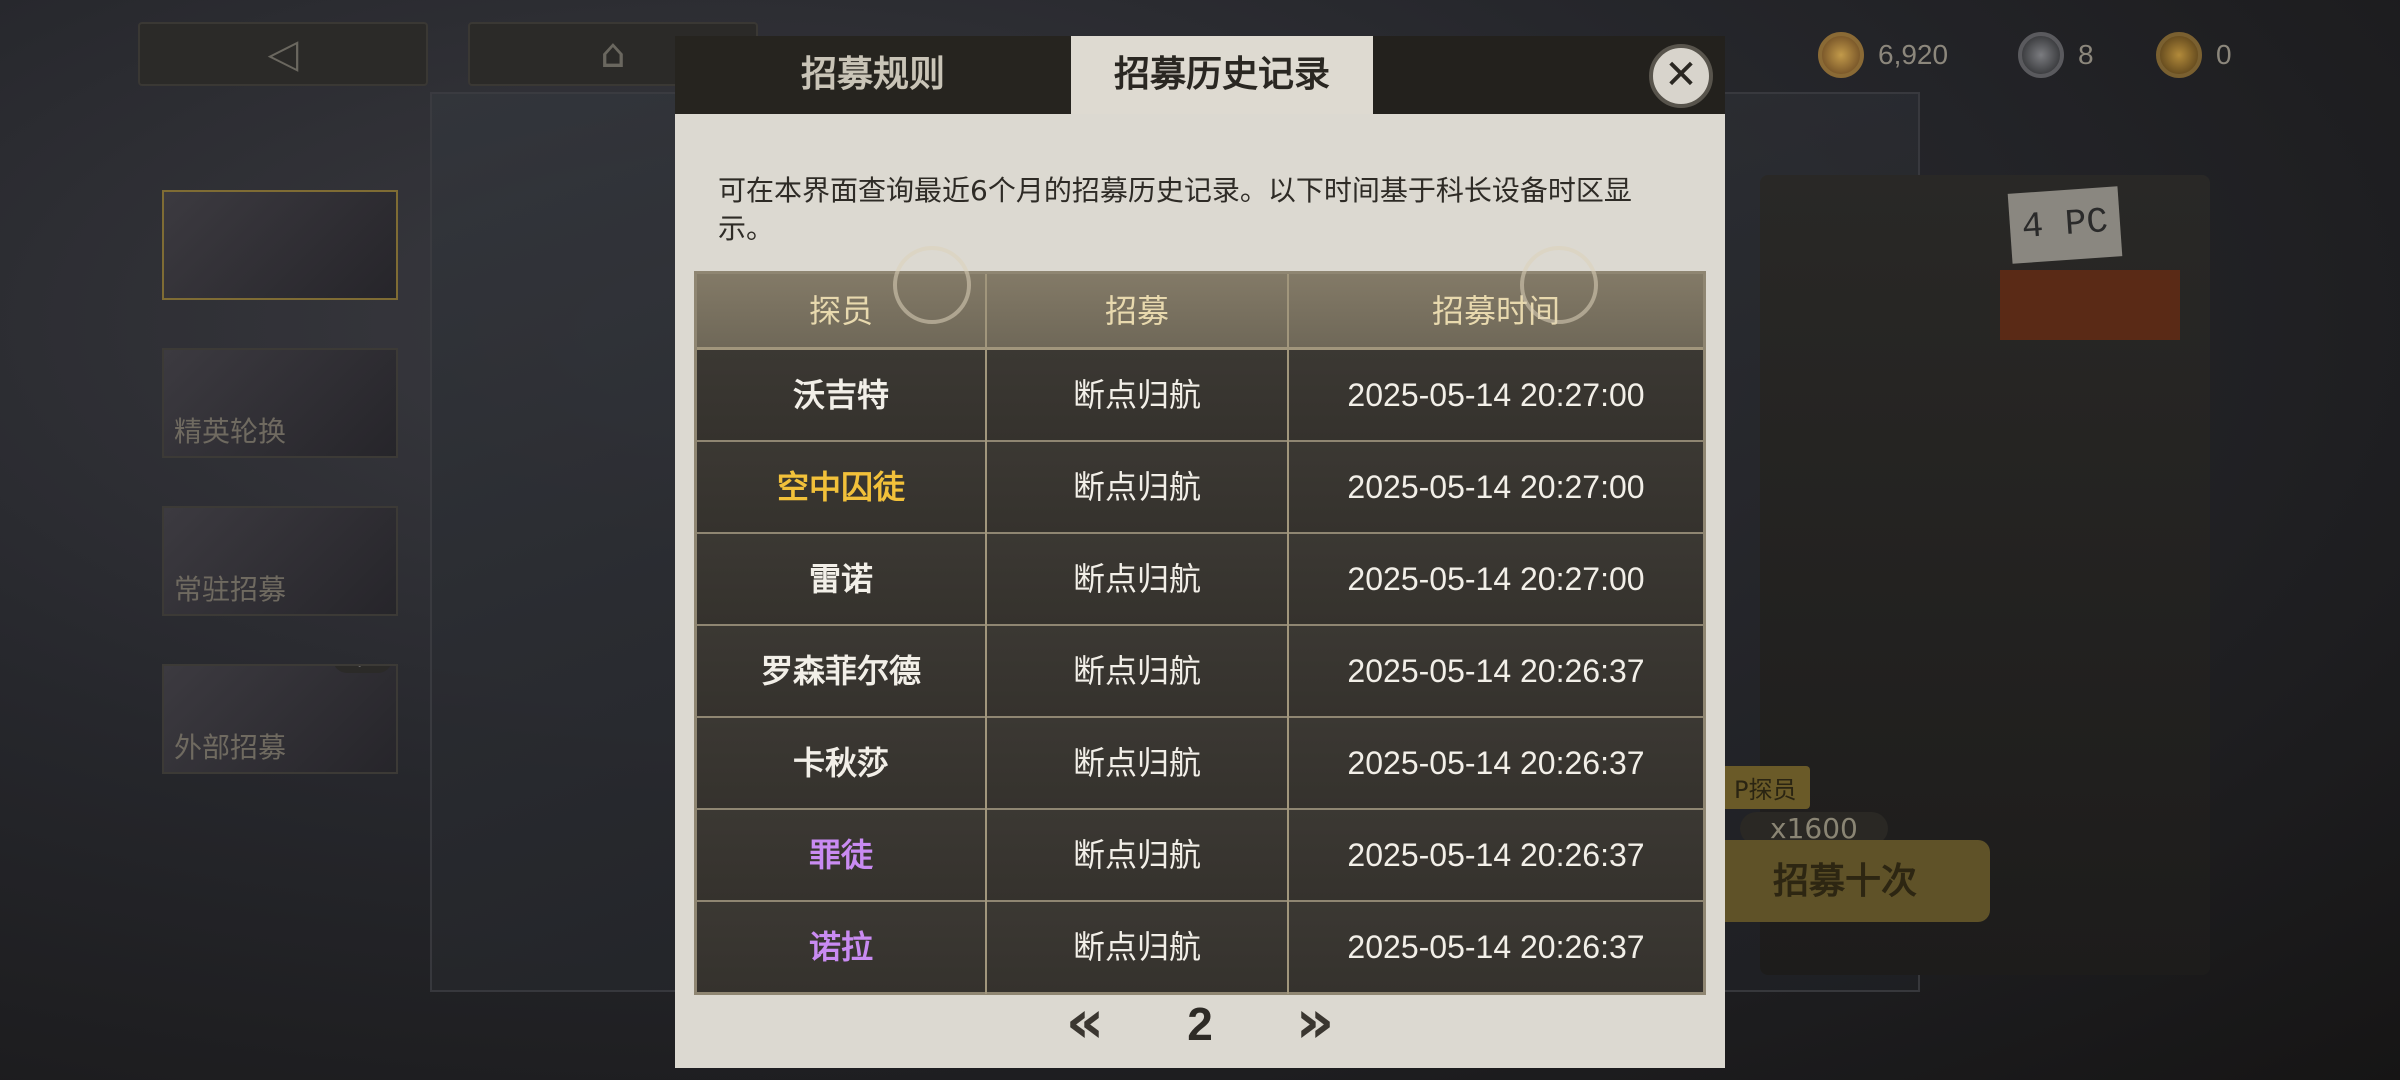  What do you see at coordinates (2090, 305) in the screenshot?
I see `barcode-label` at bounding box center [2090, 305].